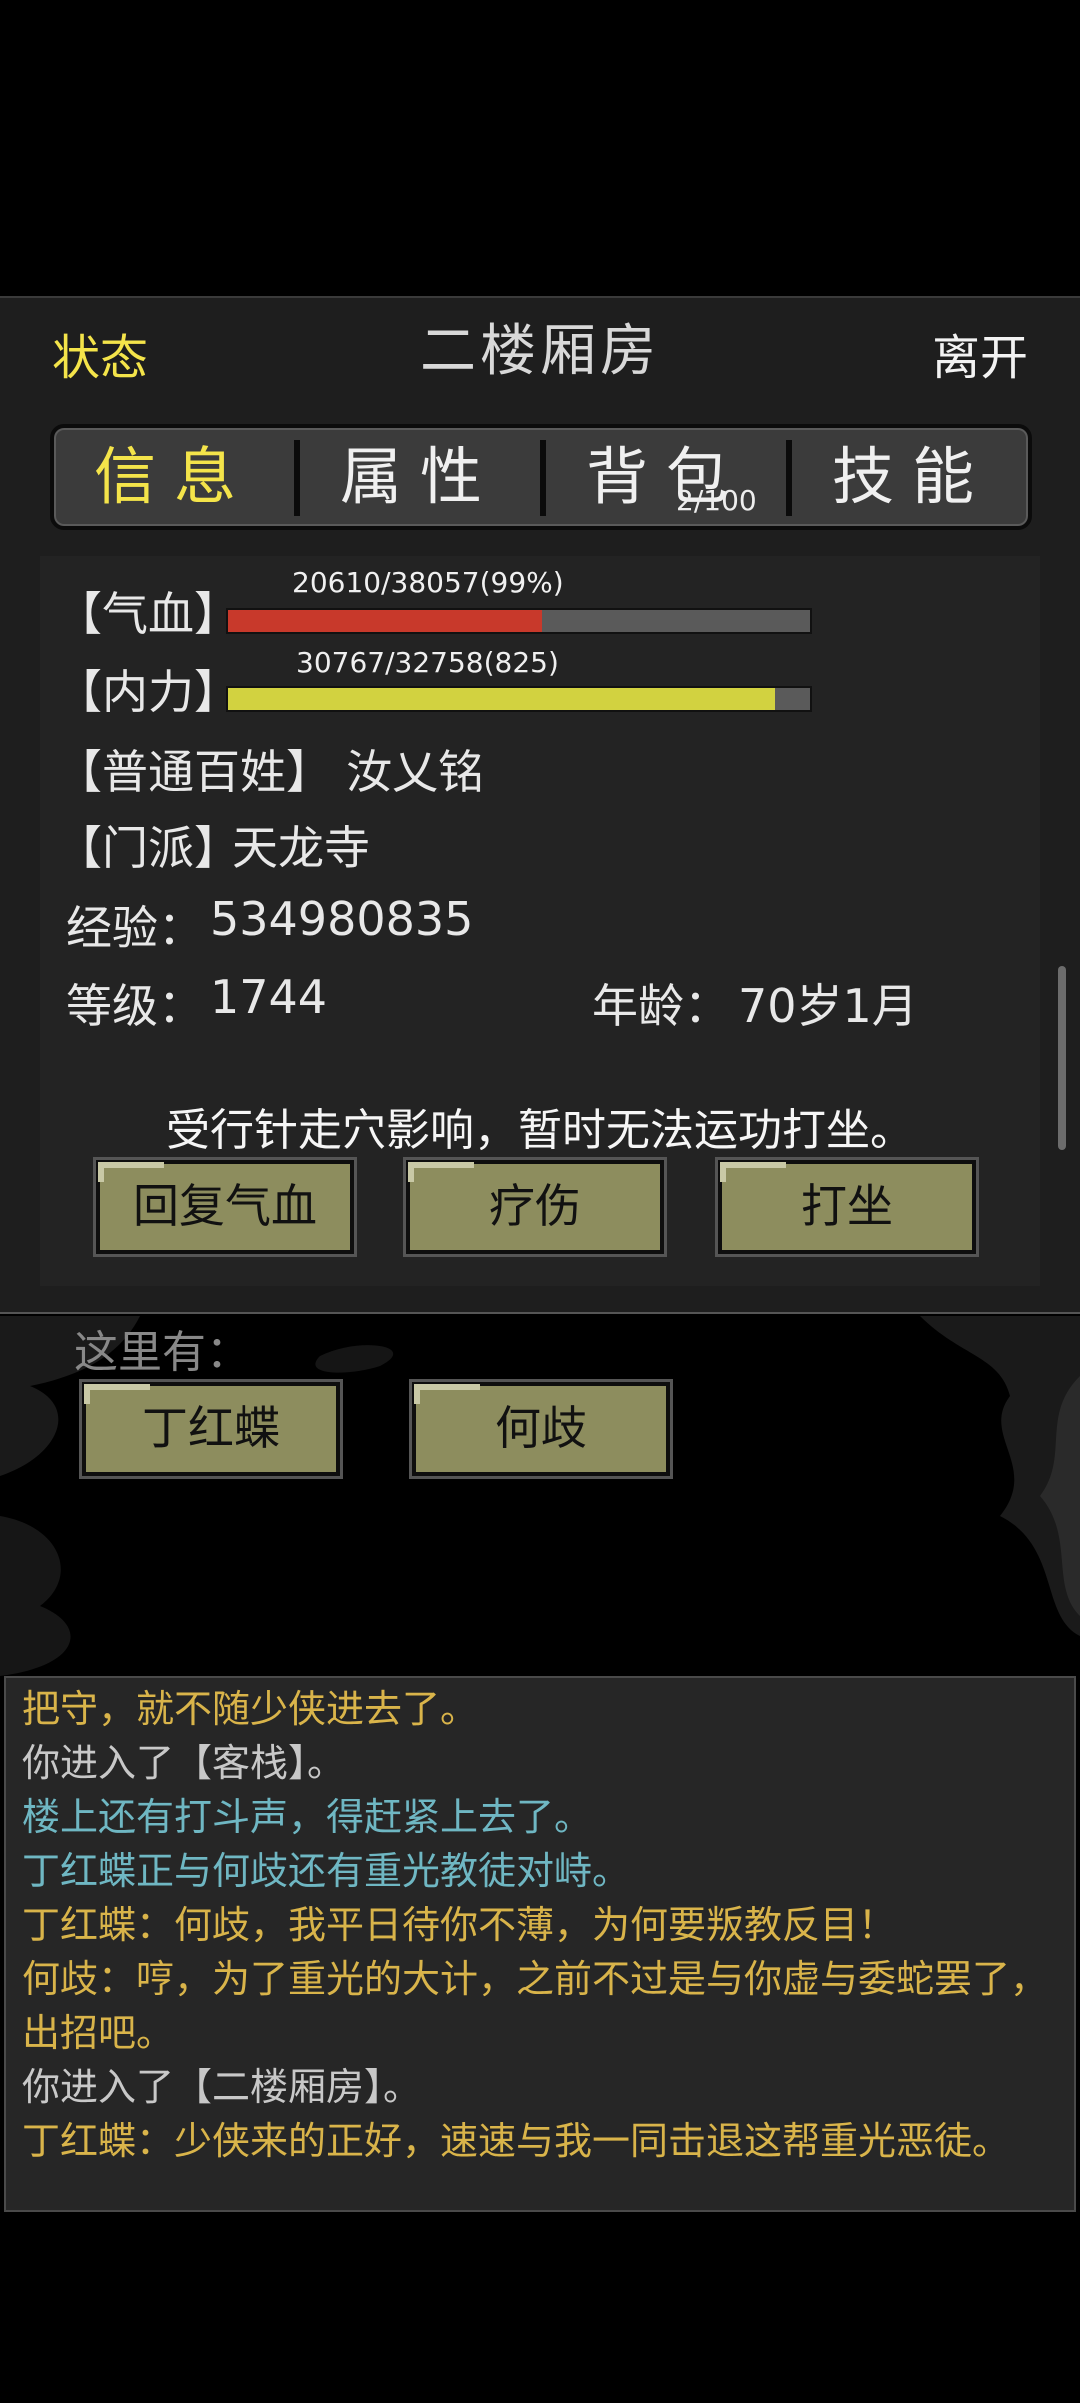 The height and width of the screenshot is (2403, 1080). Describe the element at coordinates (541, 477) in the screenshot. I see `tab-bar: 信息 属性 背包 2/100 技能` at that location.